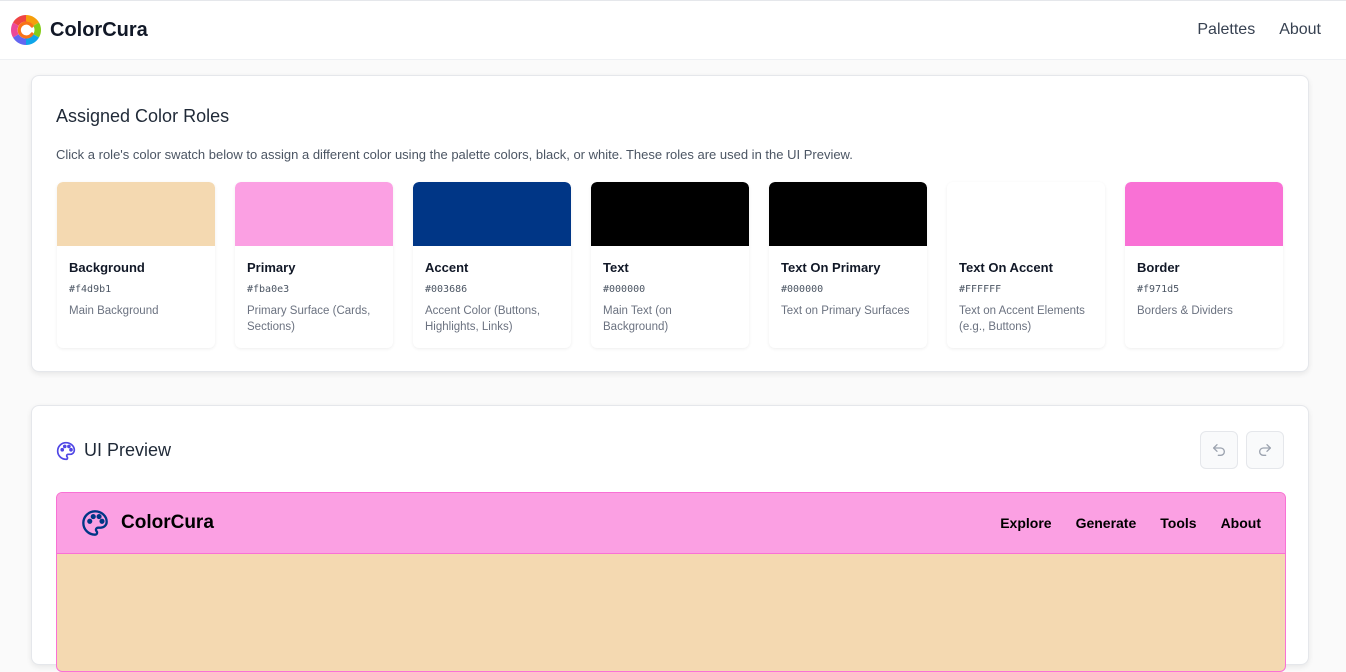  Describe the element at coordinates (107, 267) in the screenshot. I see `role-name: Background` at that location.